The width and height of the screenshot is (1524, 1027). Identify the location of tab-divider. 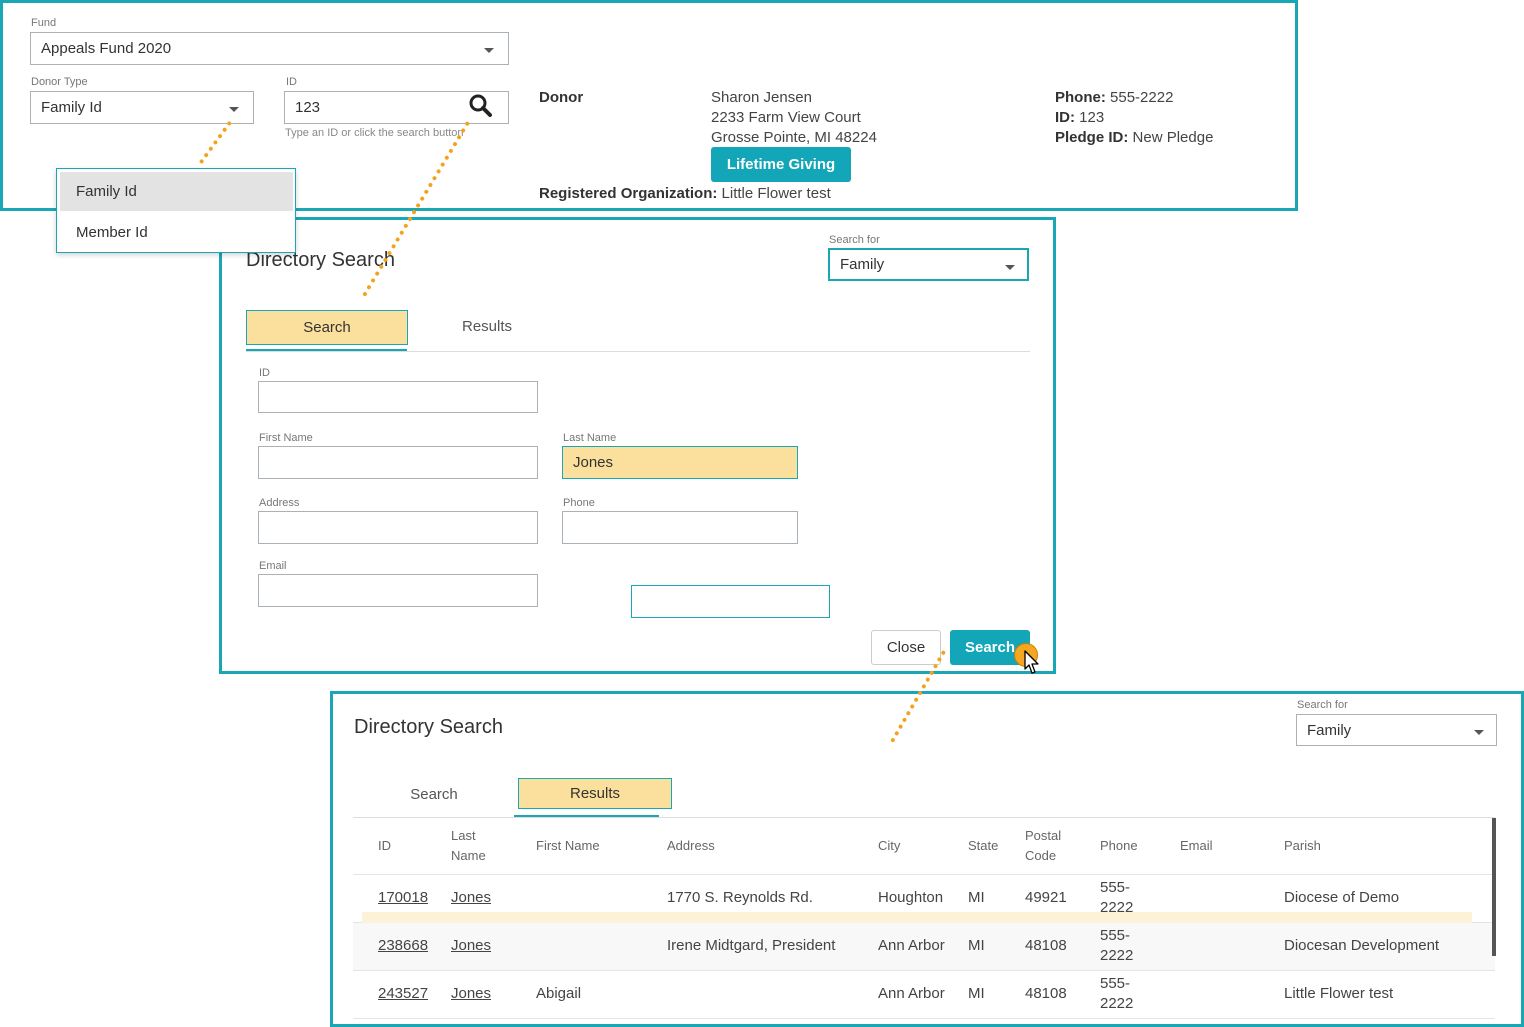
(638, 351).